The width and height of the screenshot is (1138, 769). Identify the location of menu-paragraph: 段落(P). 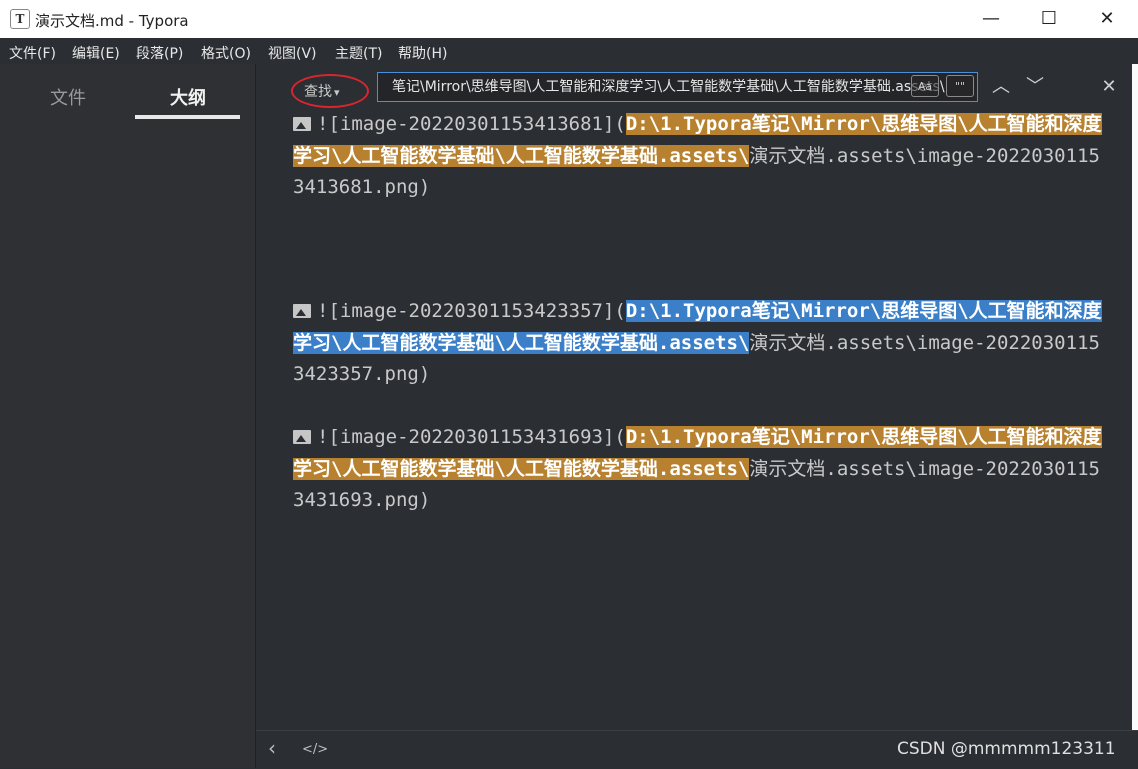
(159, 53).